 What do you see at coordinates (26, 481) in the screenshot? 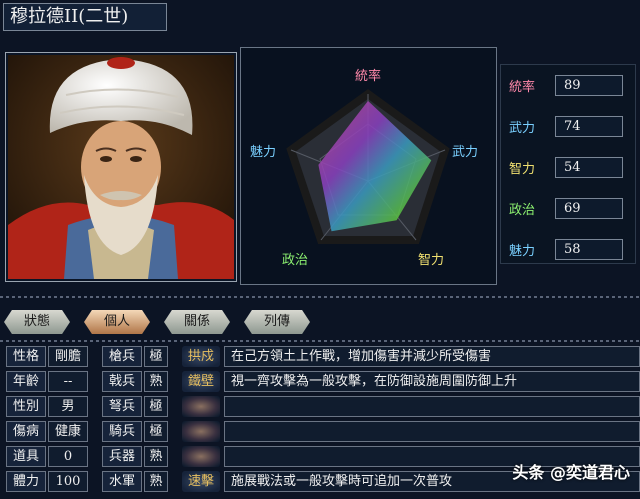
I see `profile-label: 體力` at bounding box center [26, 481].